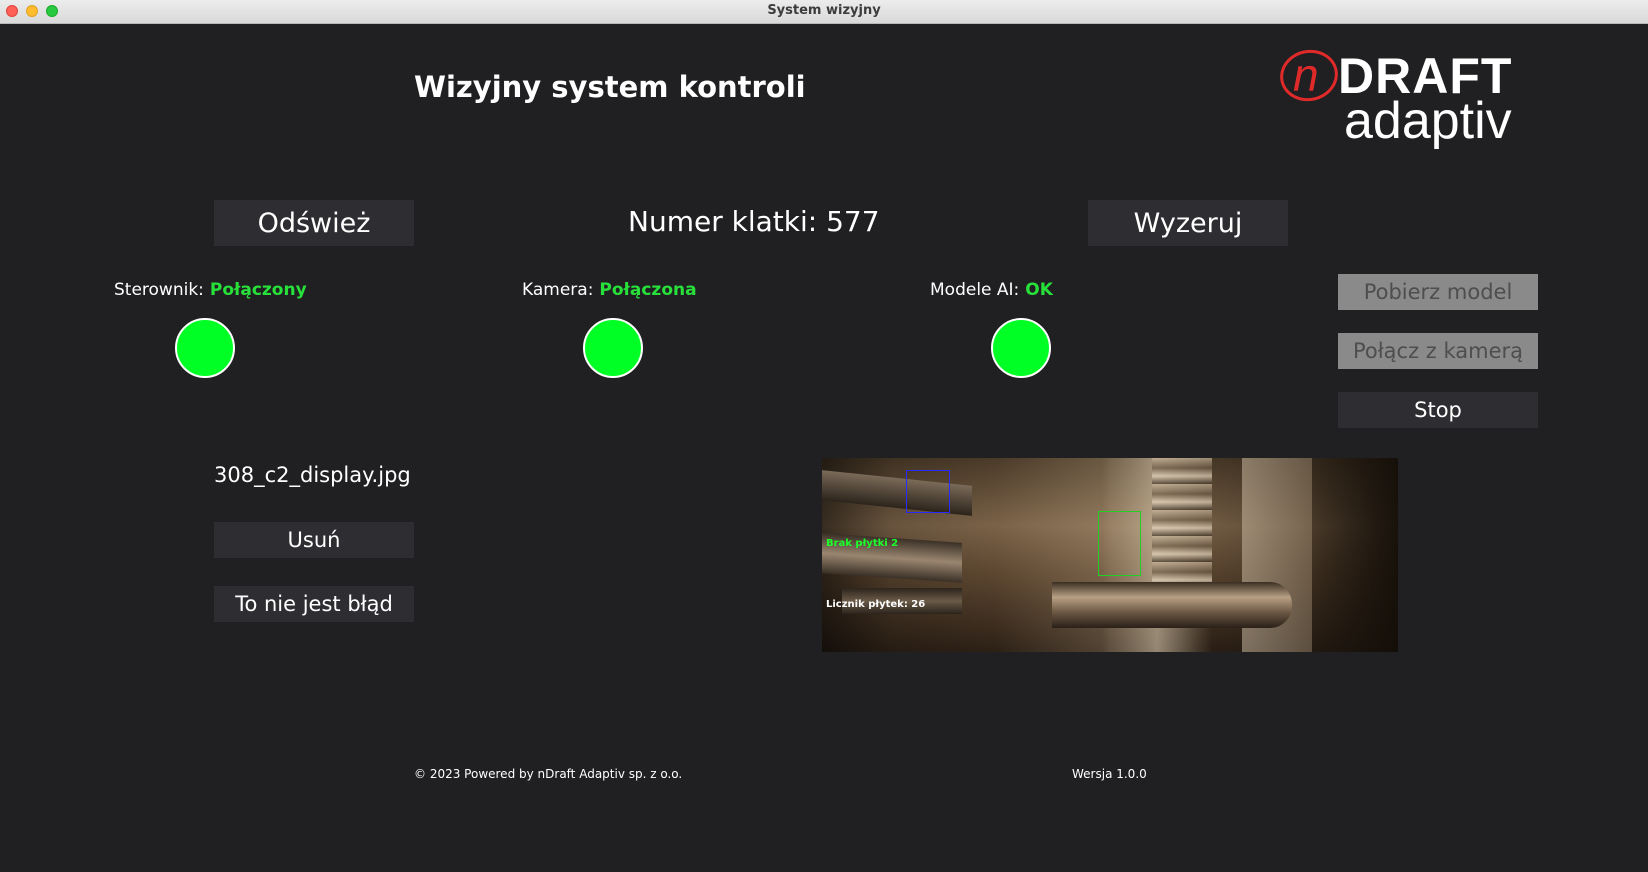  Describe the element at coordinates (1109, 774) in the screenshot. I see `footer-version: Wersja 1.0.0` at that location.